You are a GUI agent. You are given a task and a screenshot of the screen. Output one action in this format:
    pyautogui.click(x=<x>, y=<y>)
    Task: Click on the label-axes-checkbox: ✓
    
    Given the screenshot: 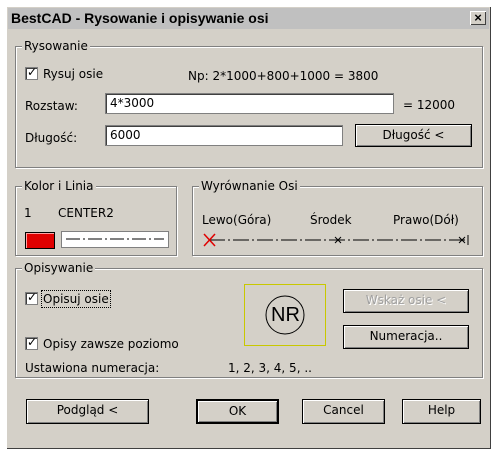 What is the action you would take?
    pyautogui.click(x=31, y=297)
    